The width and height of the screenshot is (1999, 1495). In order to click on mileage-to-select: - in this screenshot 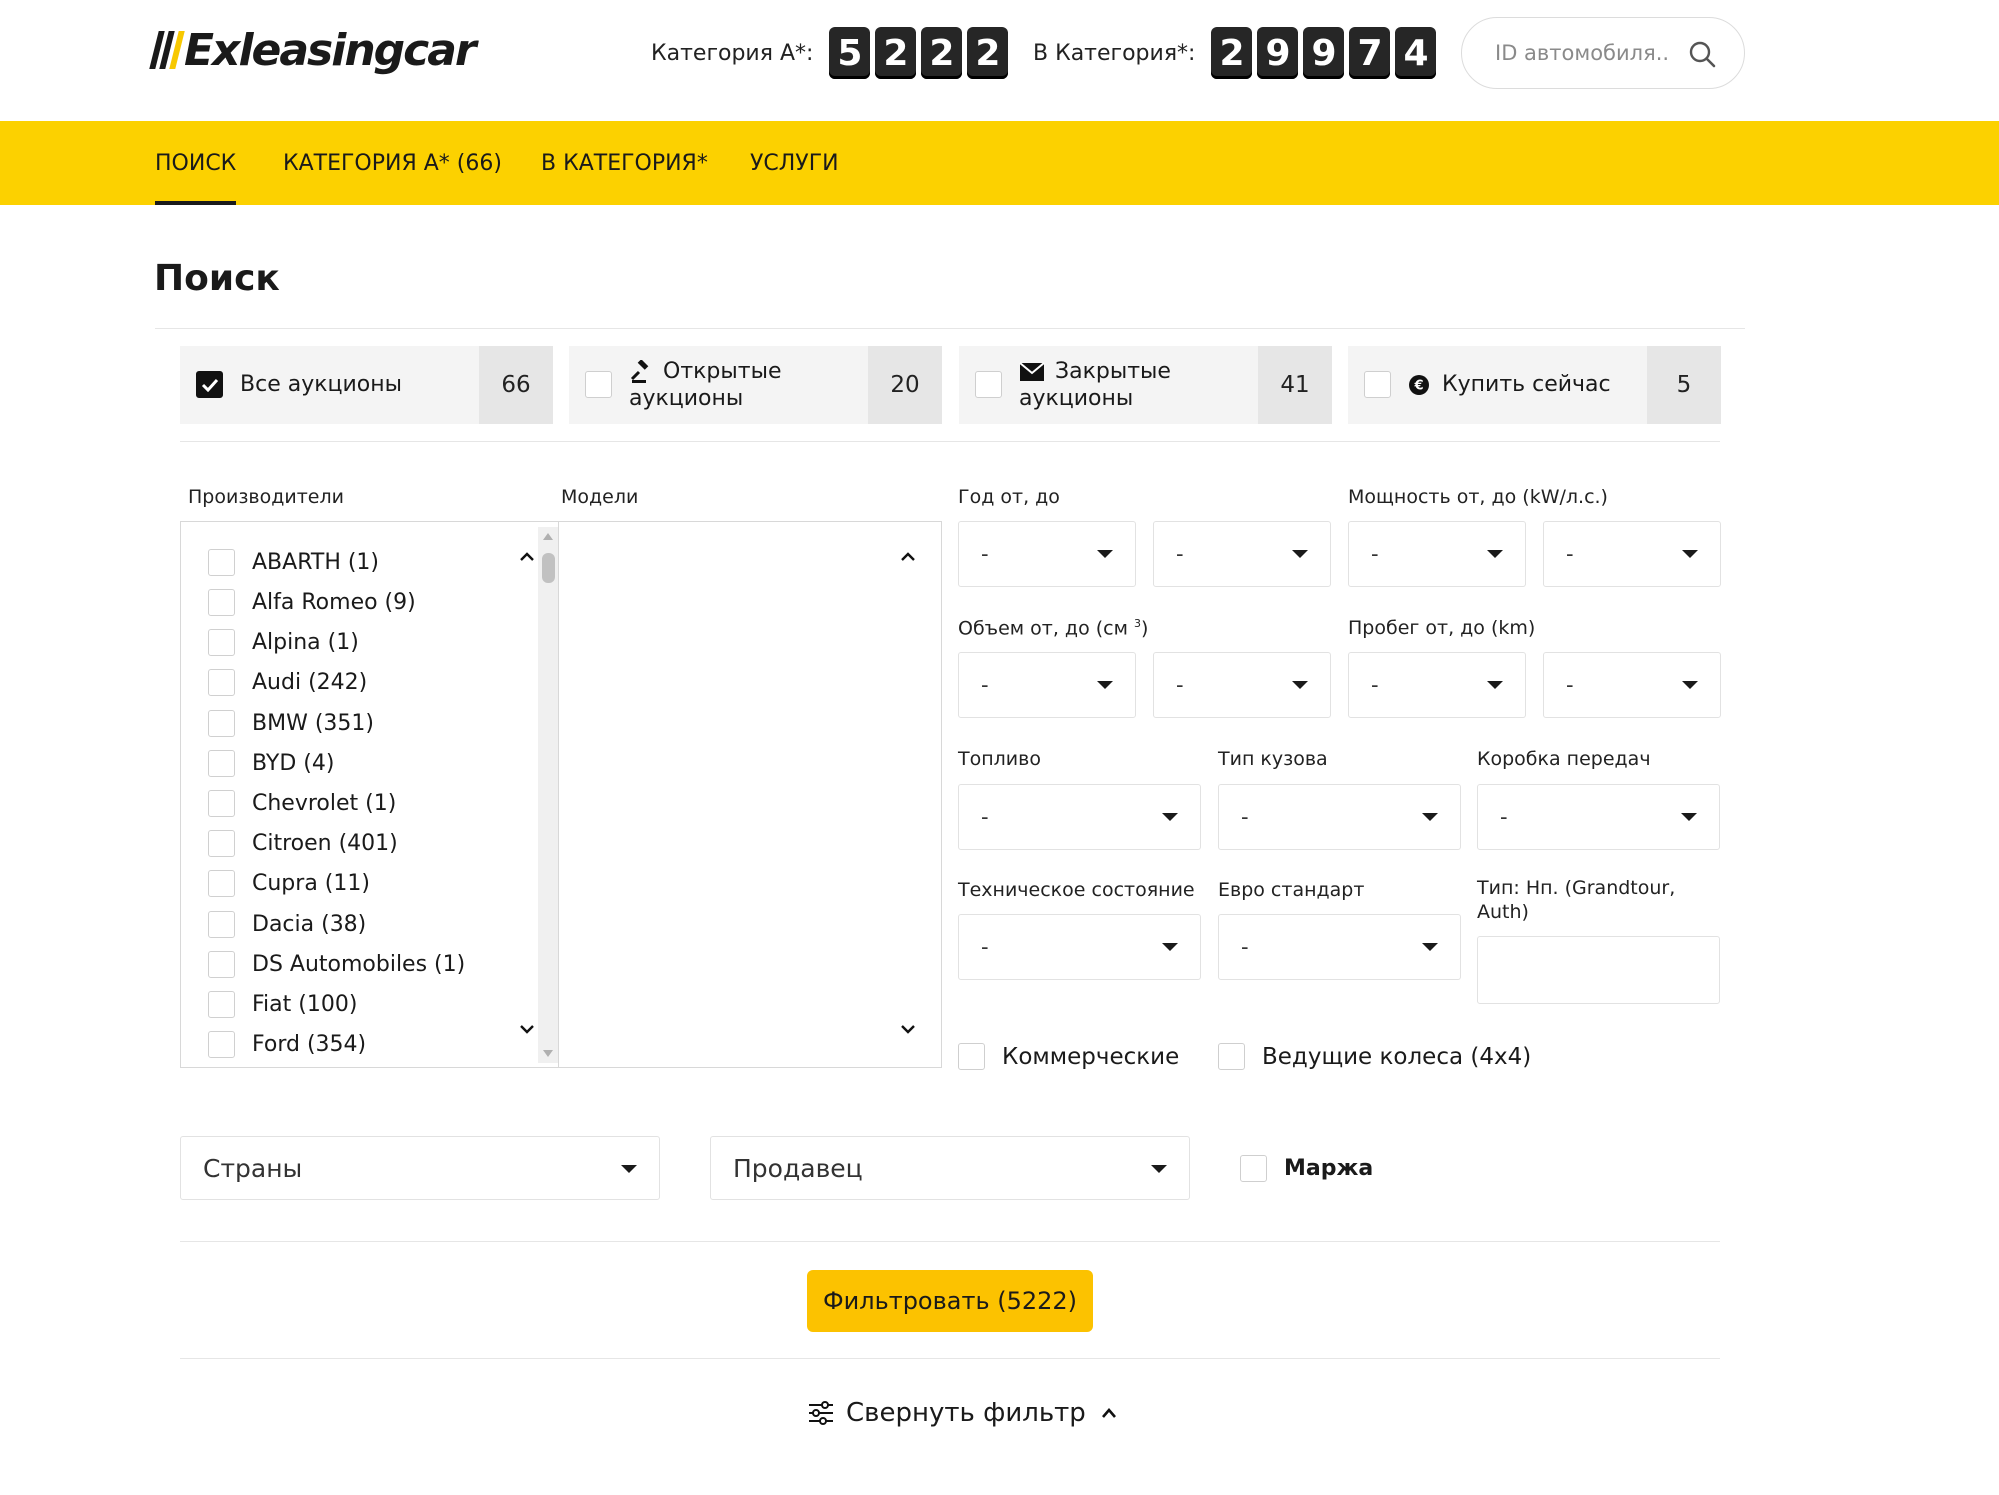, I will do `click(1632, 685)`.